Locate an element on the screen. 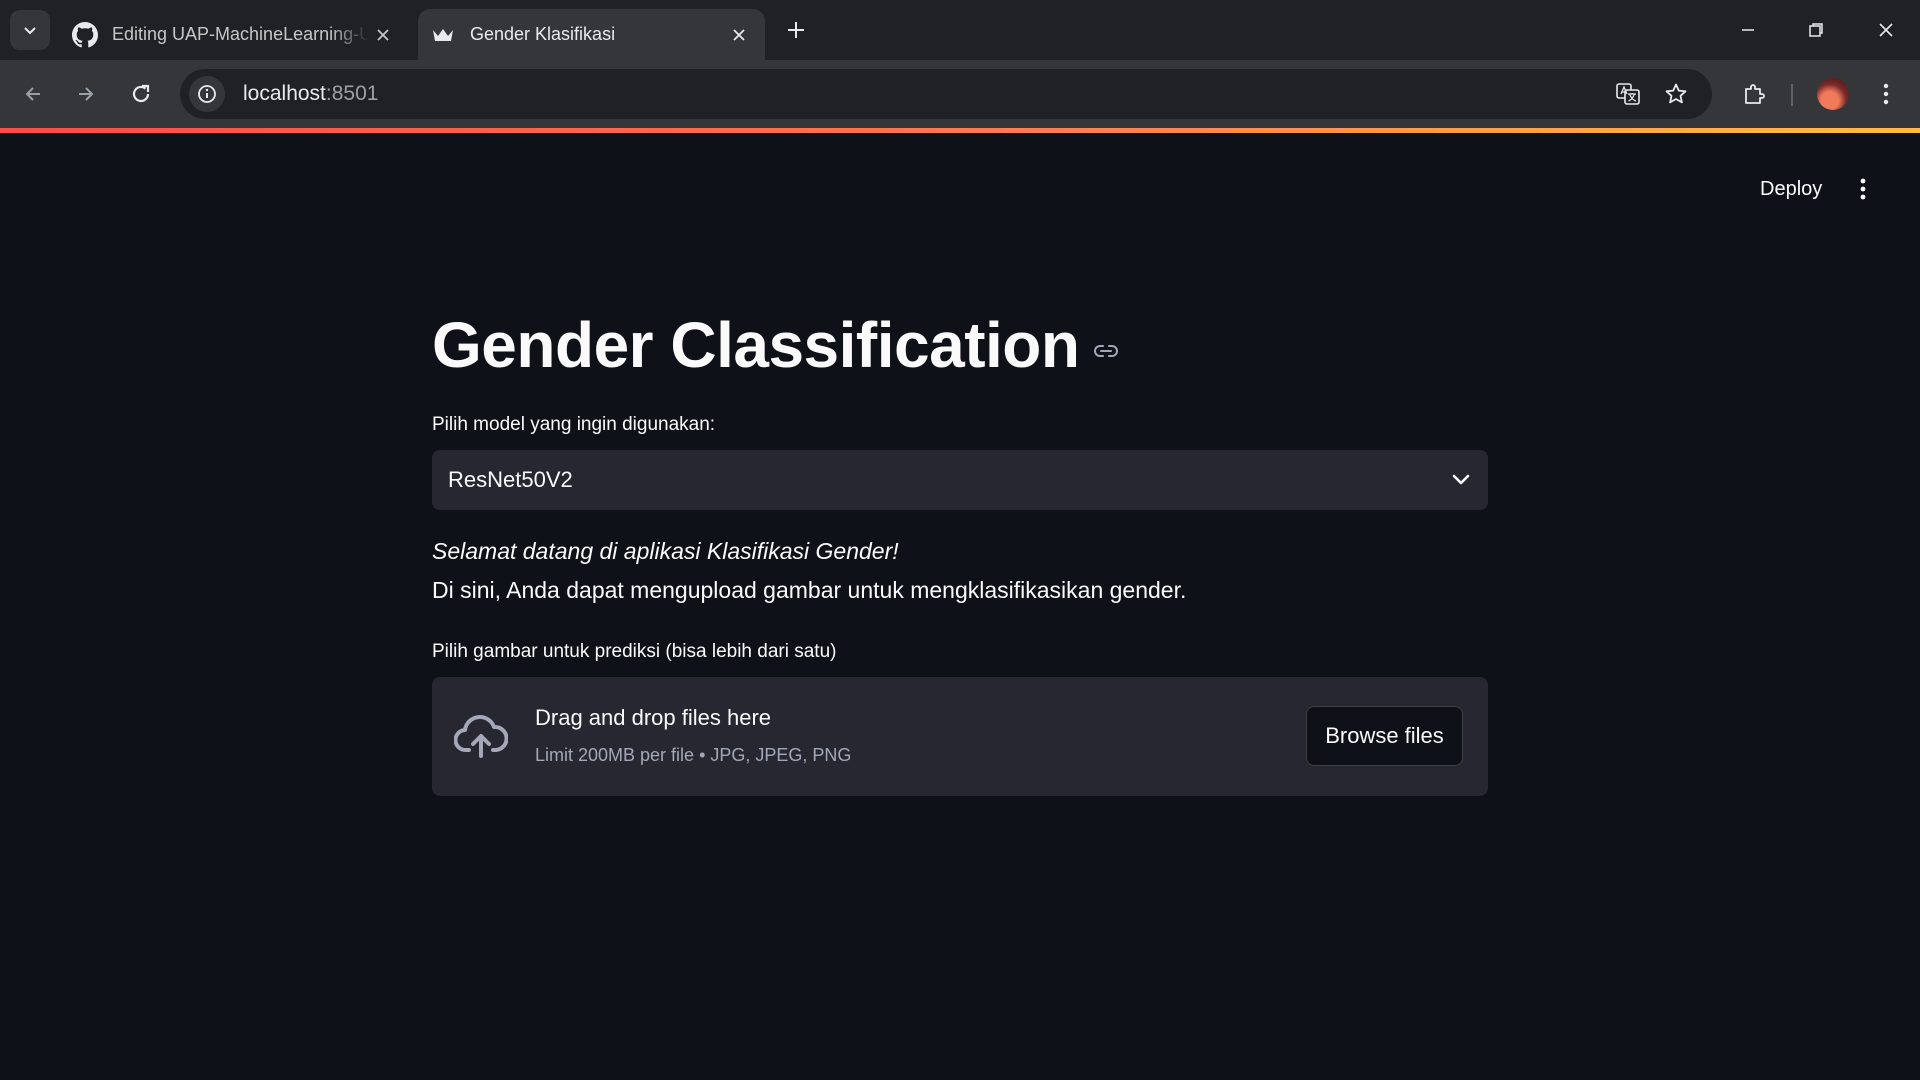  translate-button is located at coordinates (1628, 94).